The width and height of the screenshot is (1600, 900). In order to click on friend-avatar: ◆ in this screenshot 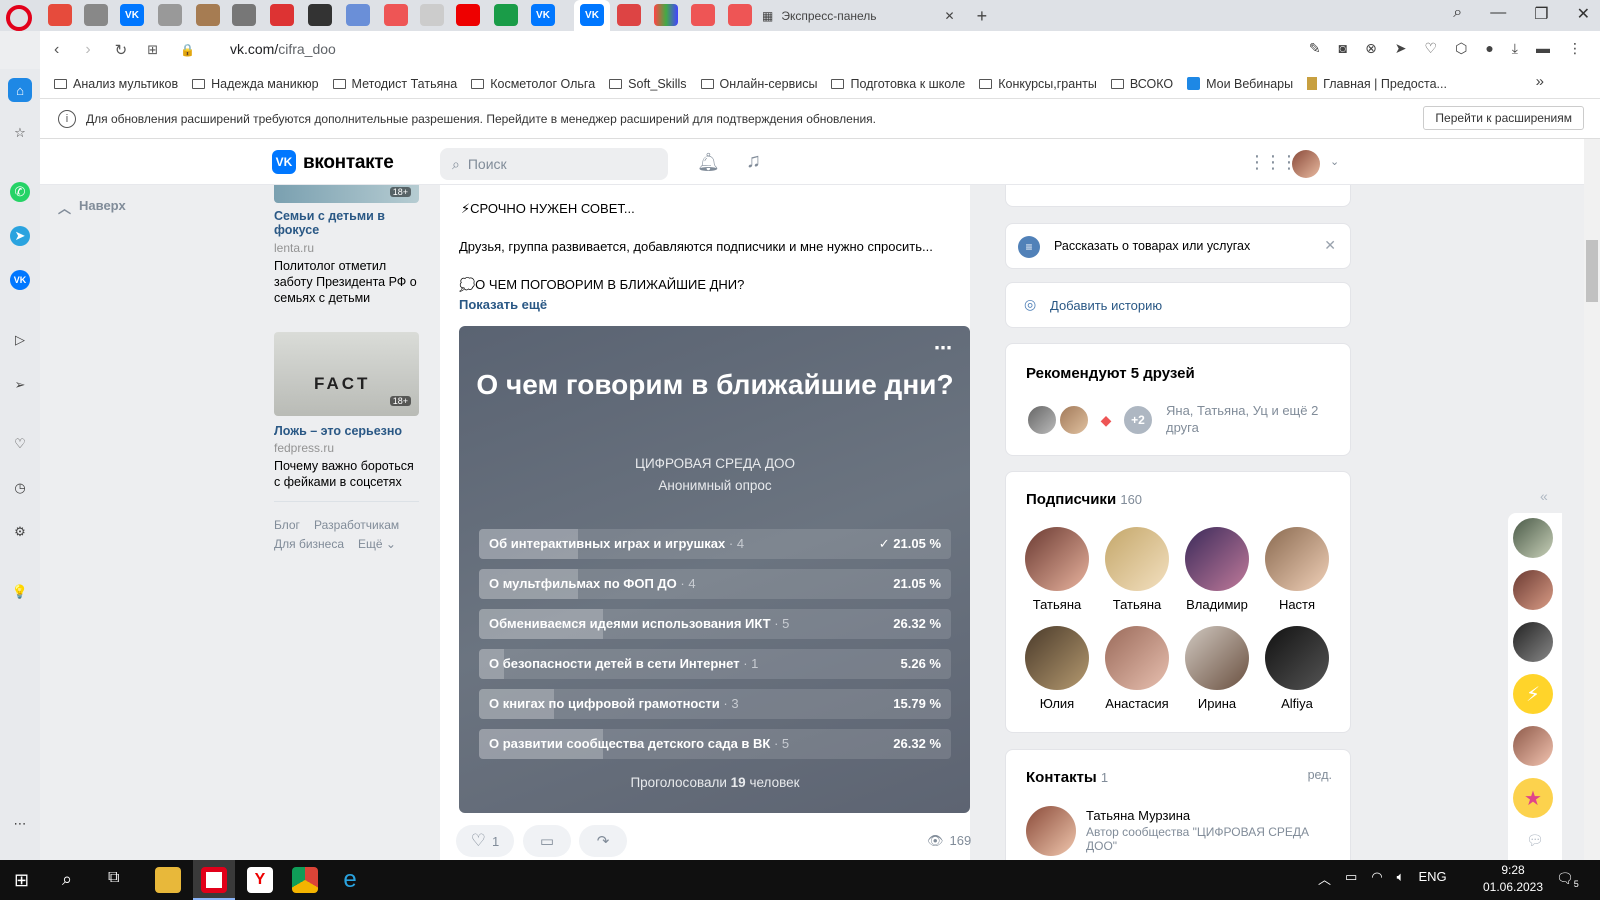, I will do `click(1106, 420)`.